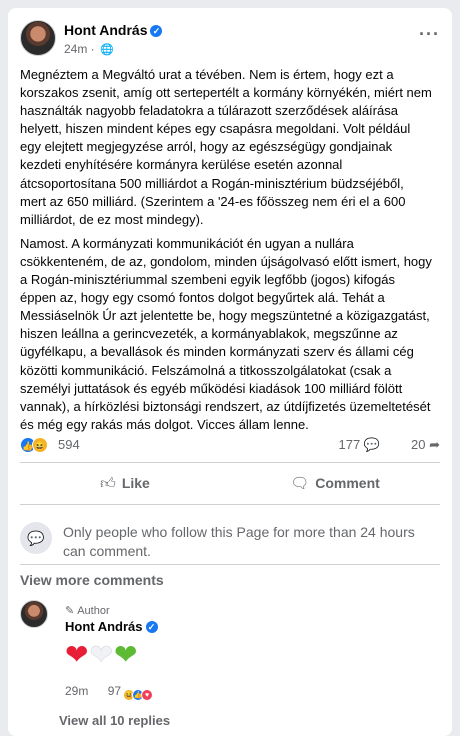 The width and height of the screenshot is (460, 736). I want to click on comment-content: ❤❤❤, so click(101, 654).